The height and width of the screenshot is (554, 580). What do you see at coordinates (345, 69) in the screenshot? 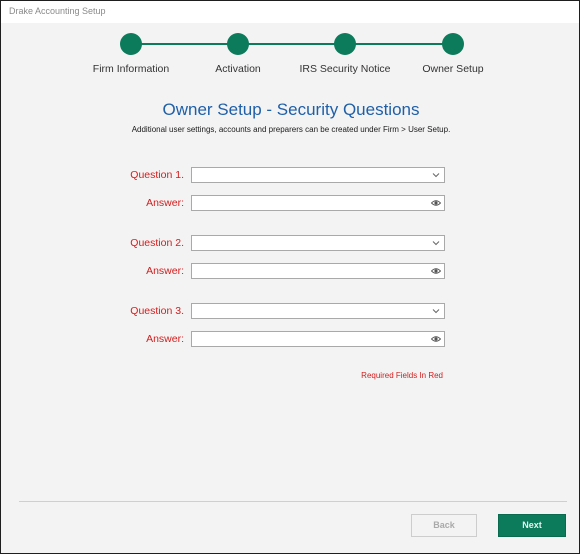
I see `step-label: IRS Security Notice` at bounding box center [345, 69].